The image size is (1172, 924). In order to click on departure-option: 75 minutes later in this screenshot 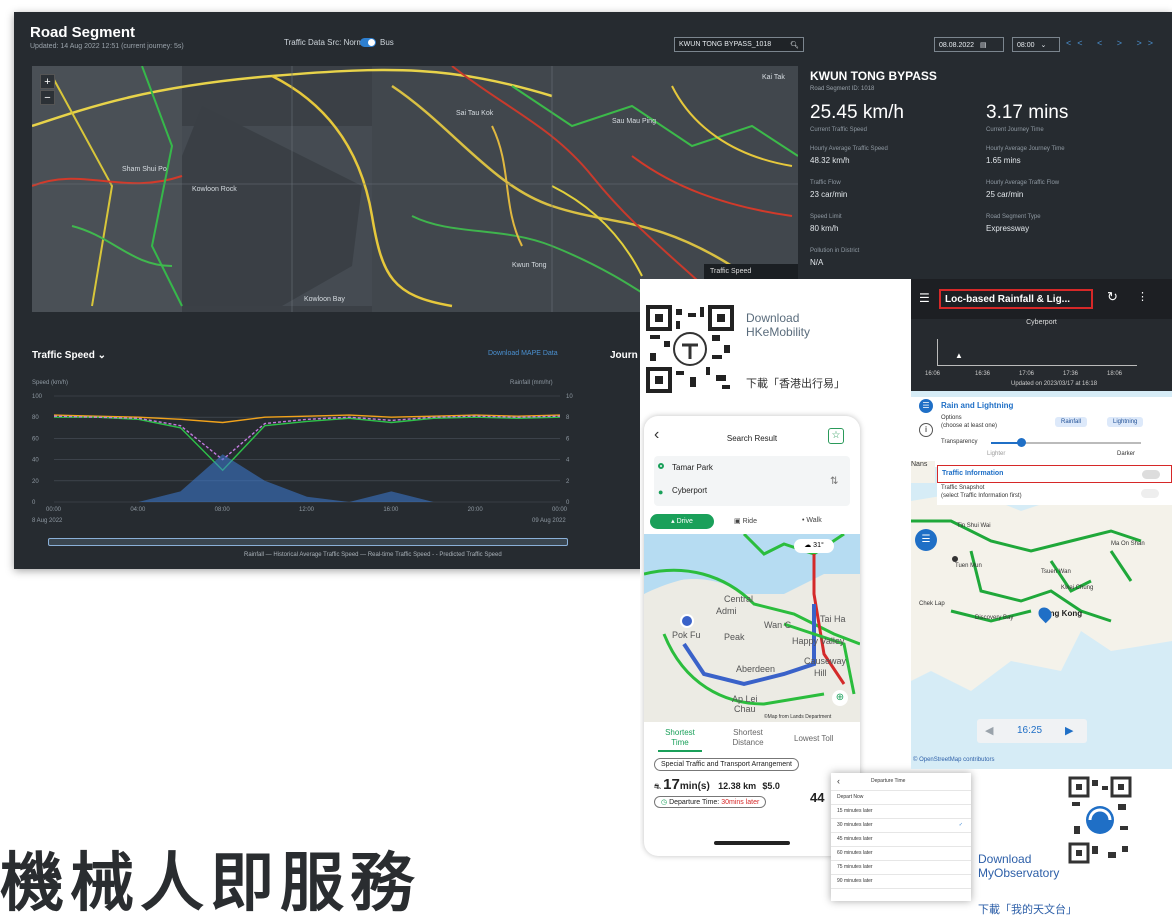, I will do `click(901, 868)`.